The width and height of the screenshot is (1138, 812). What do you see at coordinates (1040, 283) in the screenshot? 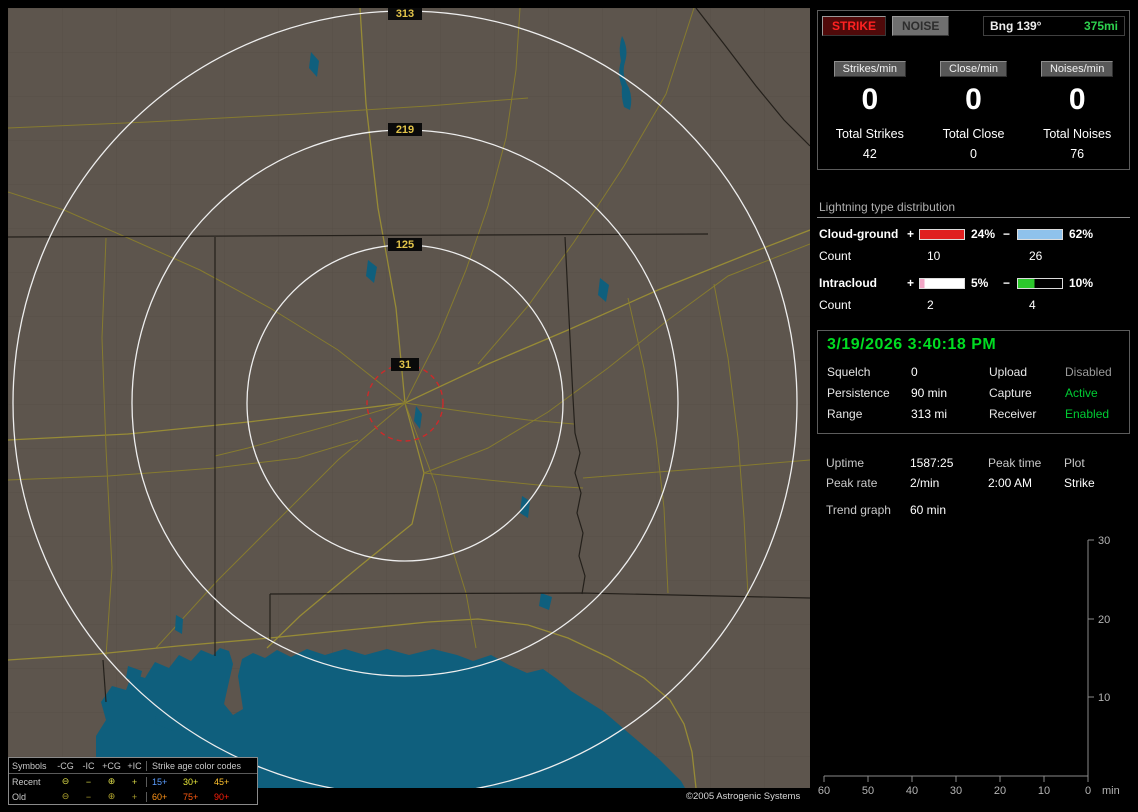
I see `ic-minus-bar` at bounding box center [1040, 283].